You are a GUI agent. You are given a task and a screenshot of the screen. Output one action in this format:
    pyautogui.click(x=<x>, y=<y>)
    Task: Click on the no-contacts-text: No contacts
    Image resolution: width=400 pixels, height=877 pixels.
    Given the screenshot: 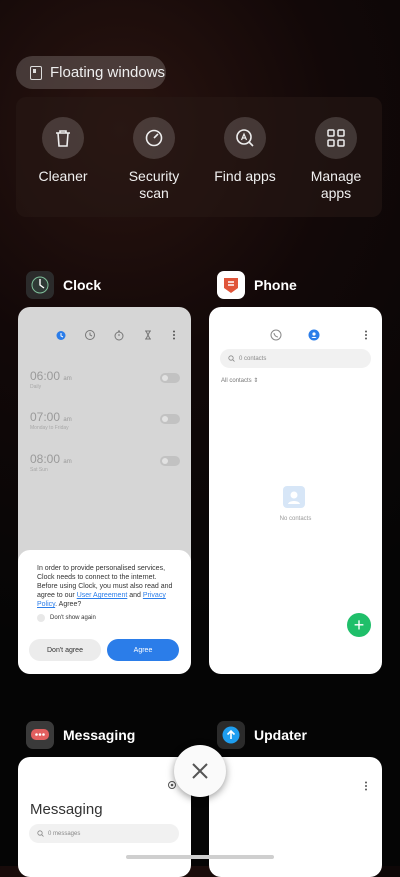 What is the action you would take?
    pyautogui.click(x=295, y=519)
    